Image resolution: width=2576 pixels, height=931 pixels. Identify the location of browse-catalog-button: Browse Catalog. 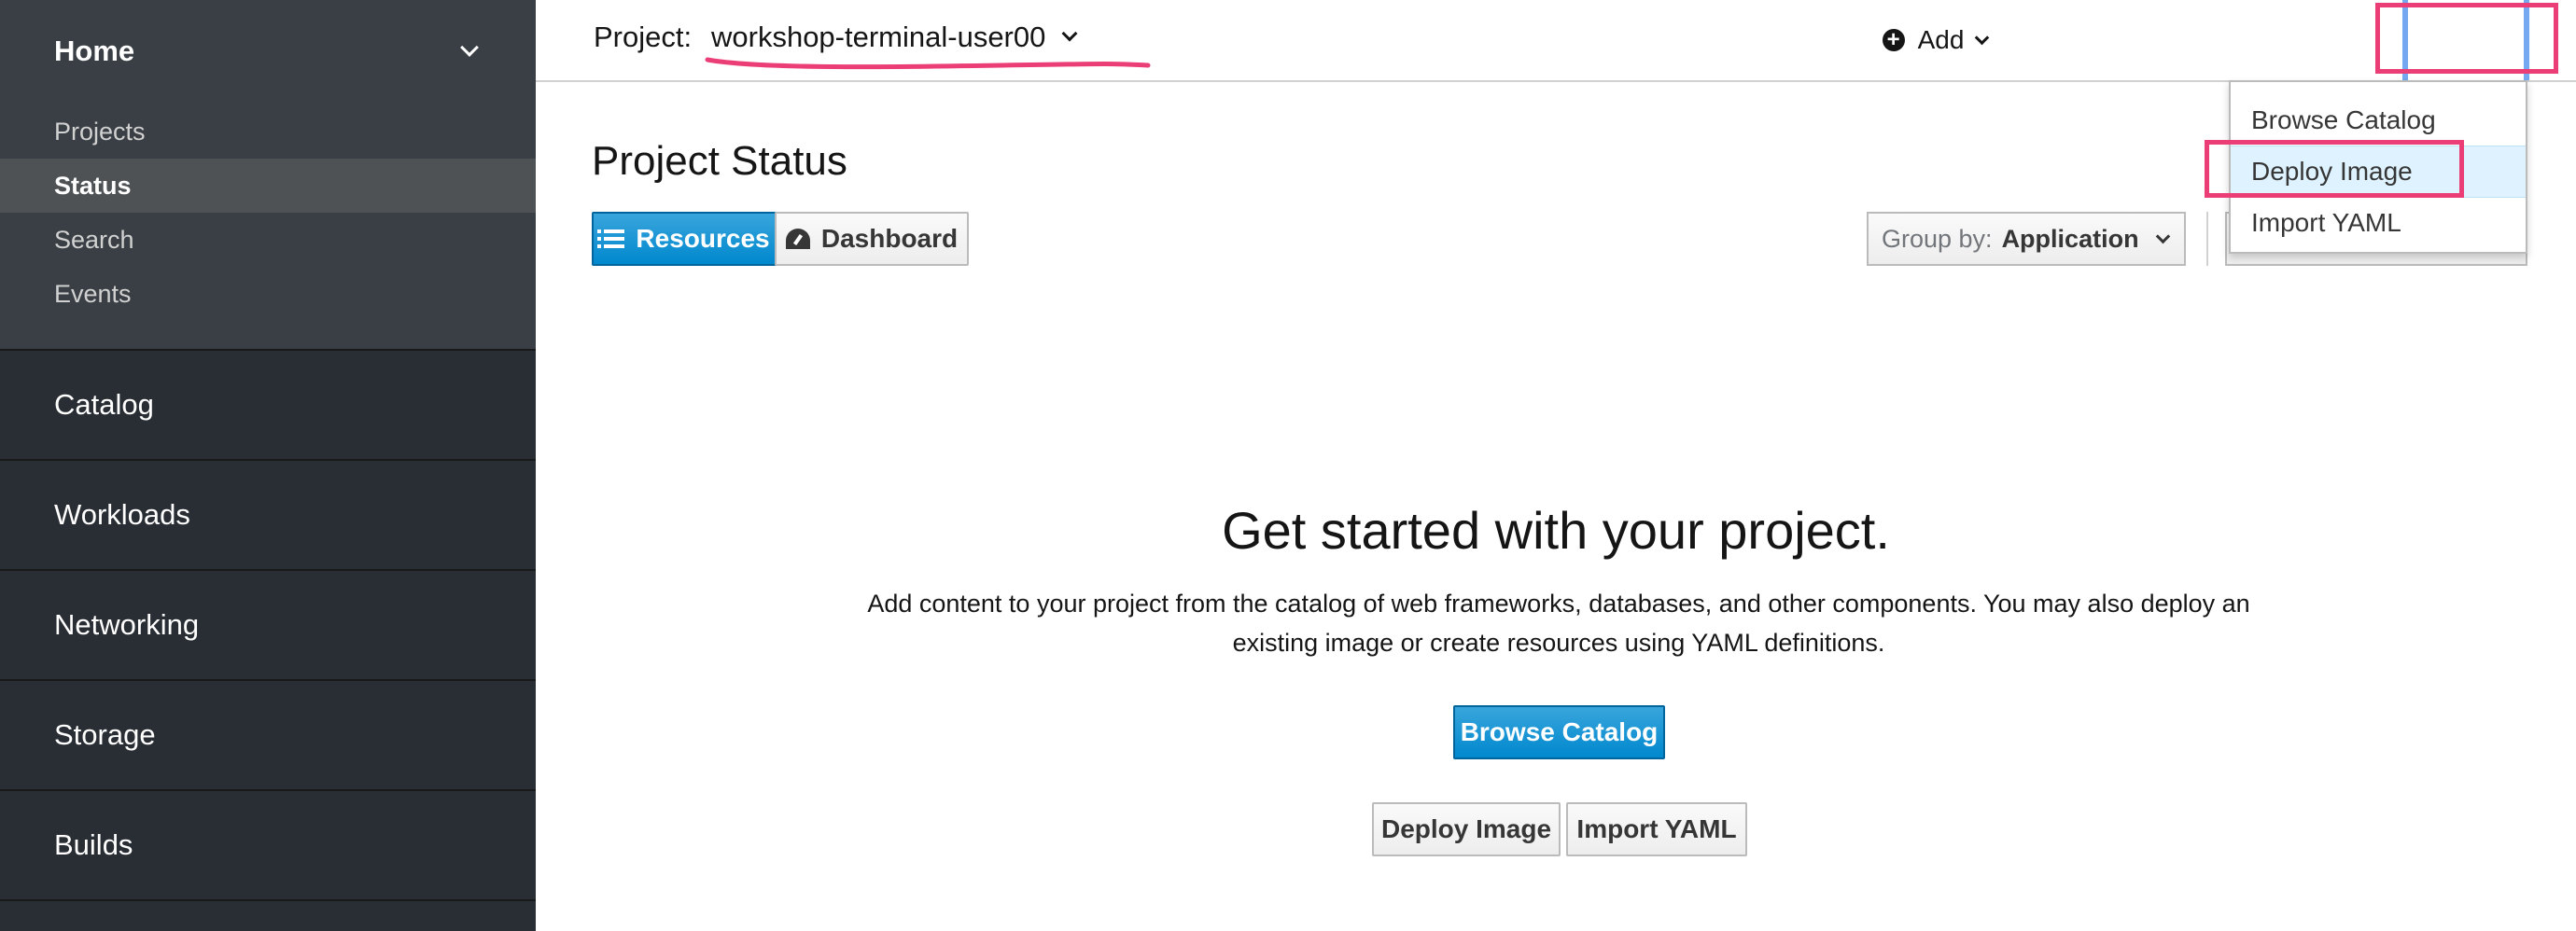
(1559, 732).